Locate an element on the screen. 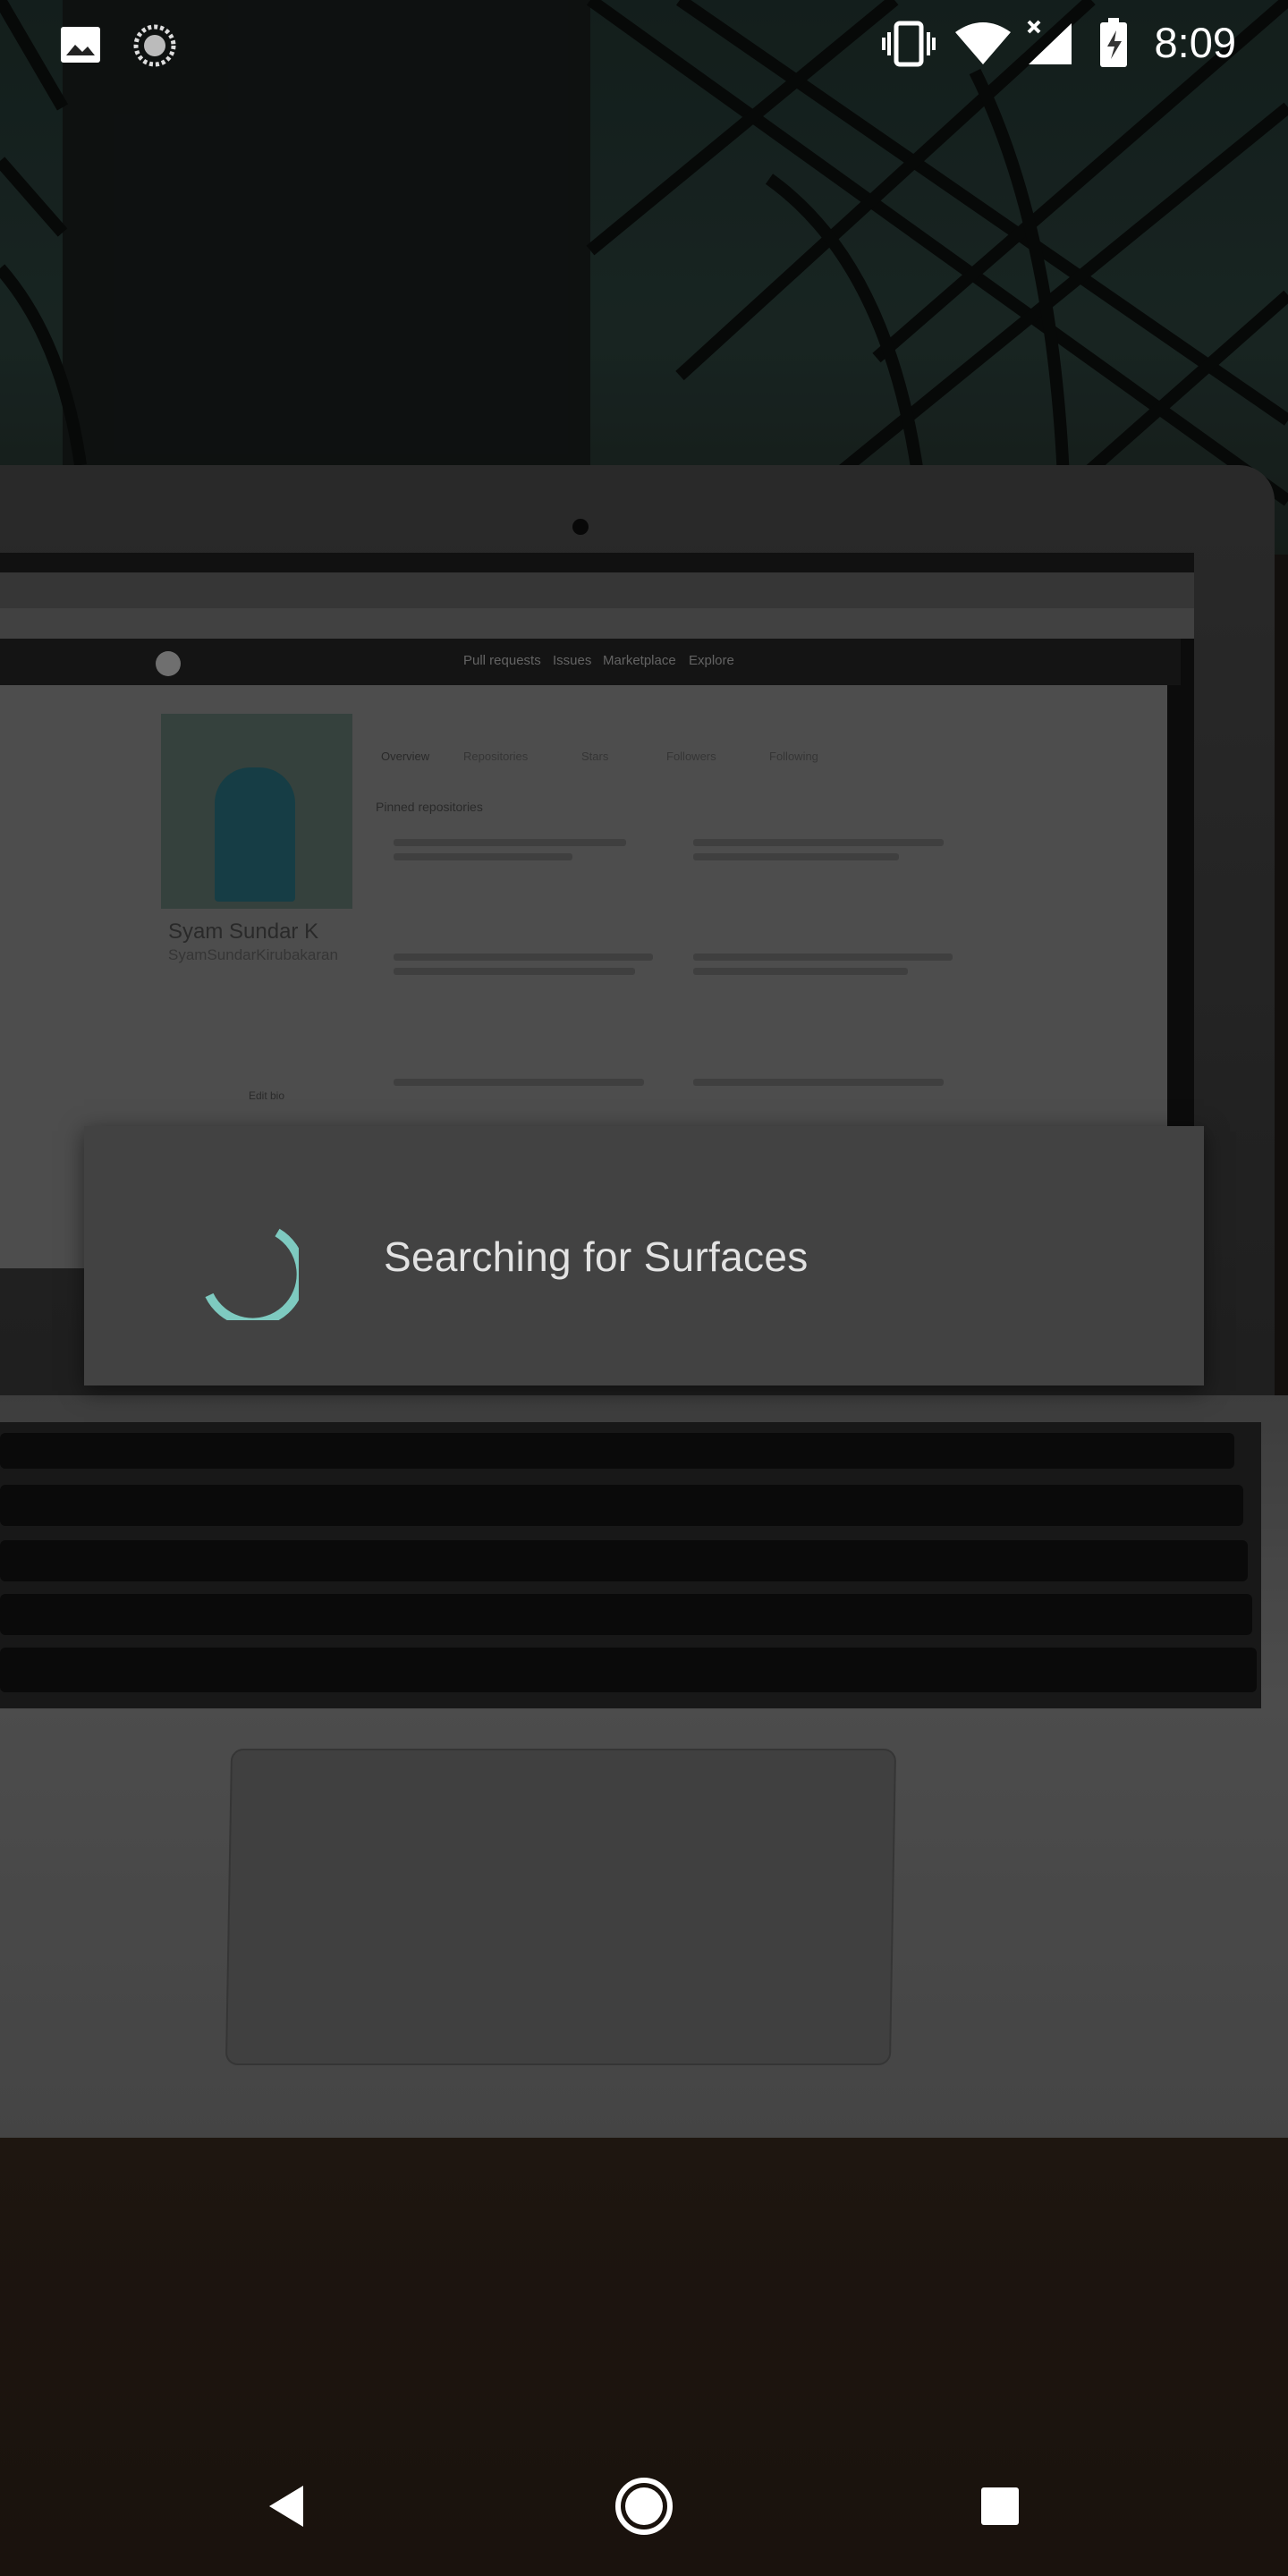 This screenshot has height=2576, width=1288. recents-square-icon is located at coordinates (1000, 2506).